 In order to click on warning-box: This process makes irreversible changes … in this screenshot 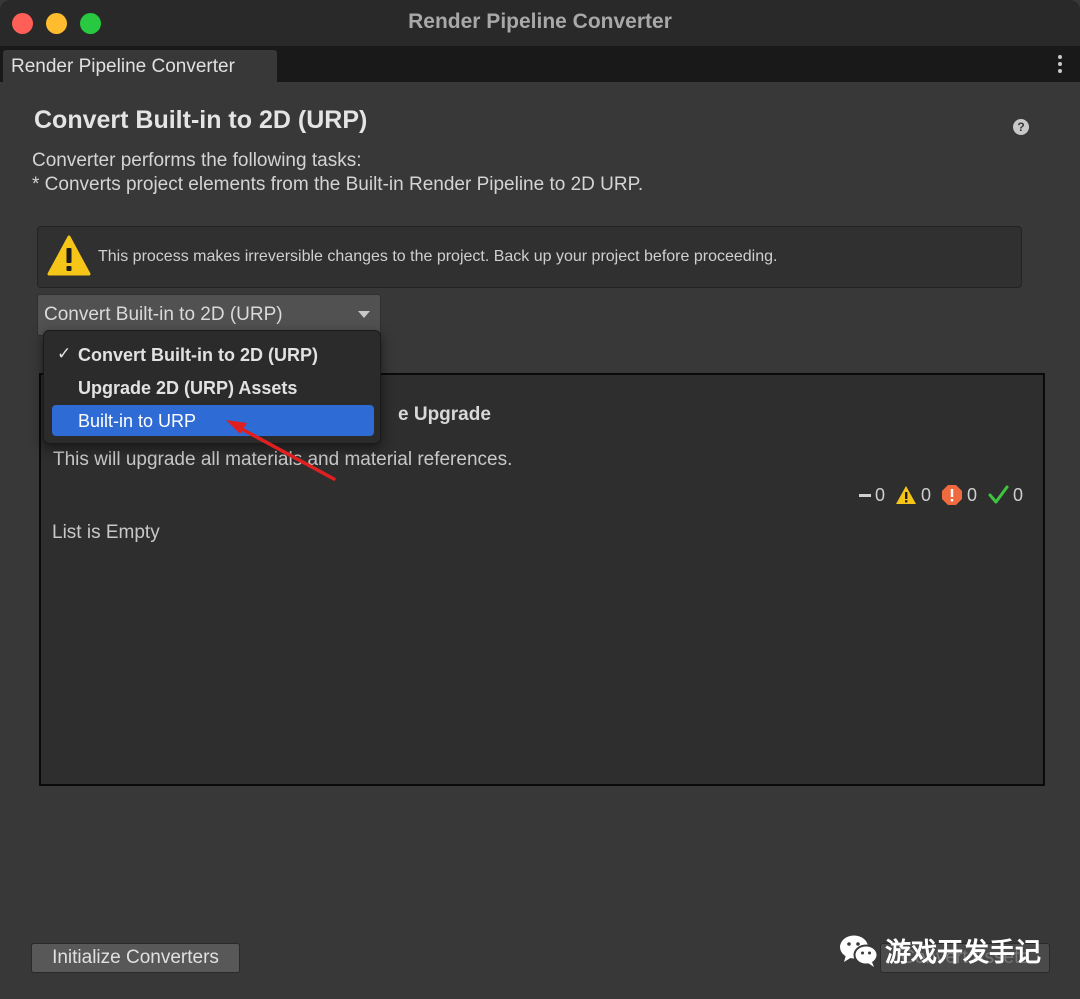, I will do `click(529, 257)`.